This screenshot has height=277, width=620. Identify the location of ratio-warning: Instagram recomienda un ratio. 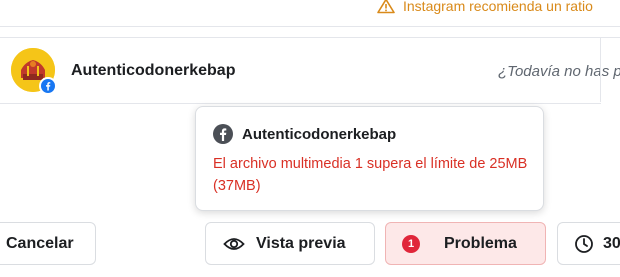
(485, 8).